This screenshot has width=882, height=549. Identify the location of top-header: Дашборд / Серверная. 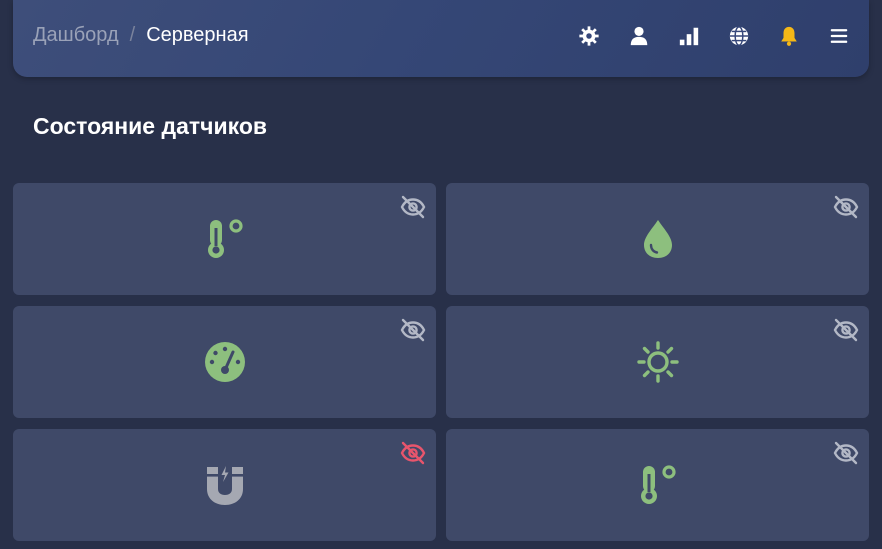
(441, 38).